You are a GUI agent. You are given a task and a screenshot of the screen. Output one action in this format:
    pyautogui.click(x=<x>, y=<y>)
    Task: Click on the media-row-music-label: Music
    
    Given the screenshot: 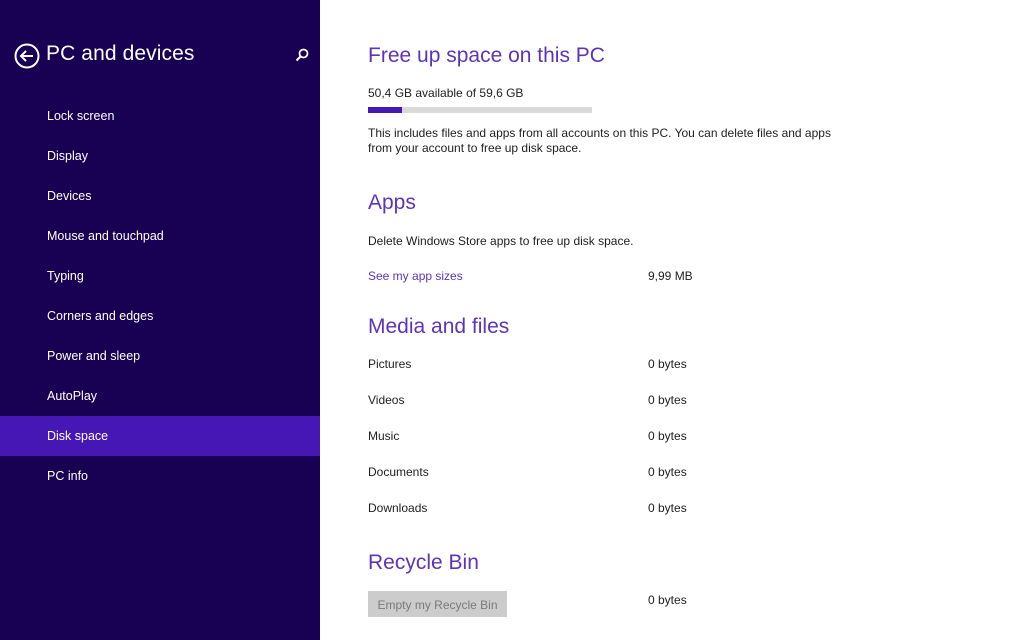 What is the action you would take?
    pyautogui.click(x=384, y=436)
    